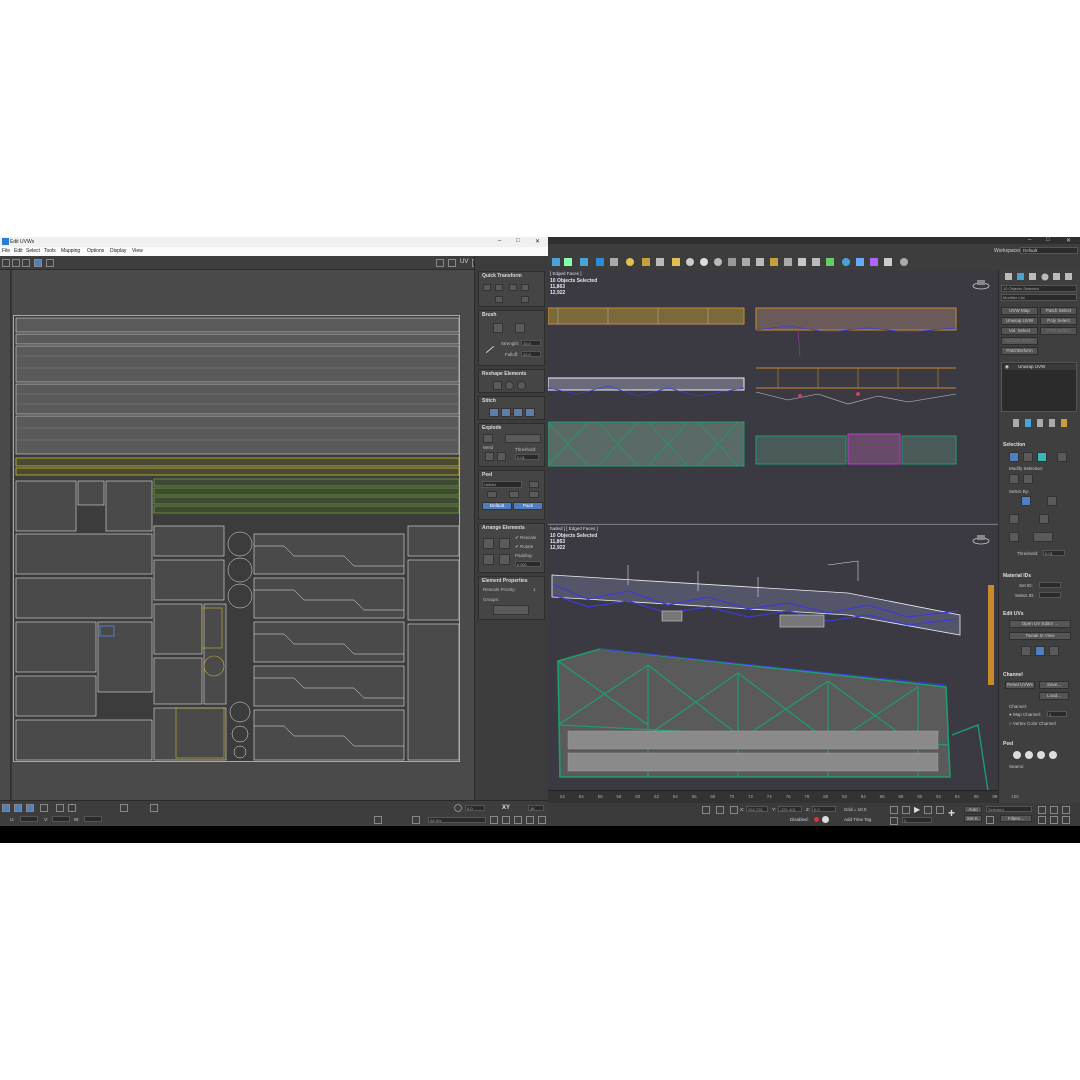 The height and width of the screenshot is (1080, 1080). What do you see at coordinates (523, 438) in the screenshot?
I see `explode-options` at bounding box center [523, 438].